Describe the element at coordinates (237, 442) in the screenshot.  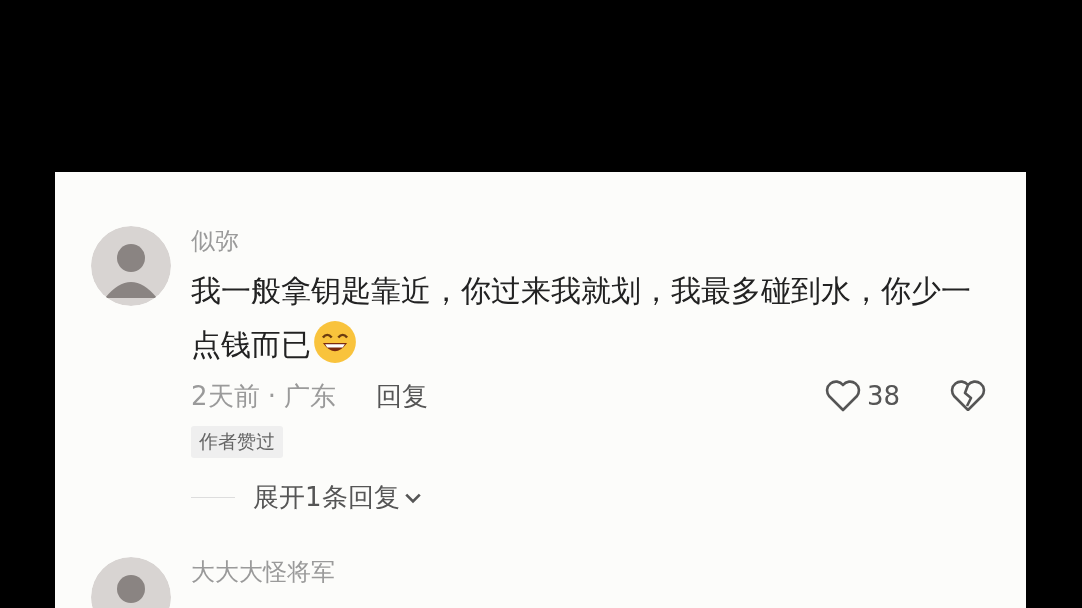
I see `author-liked-badge: 作者赞过` at that location.